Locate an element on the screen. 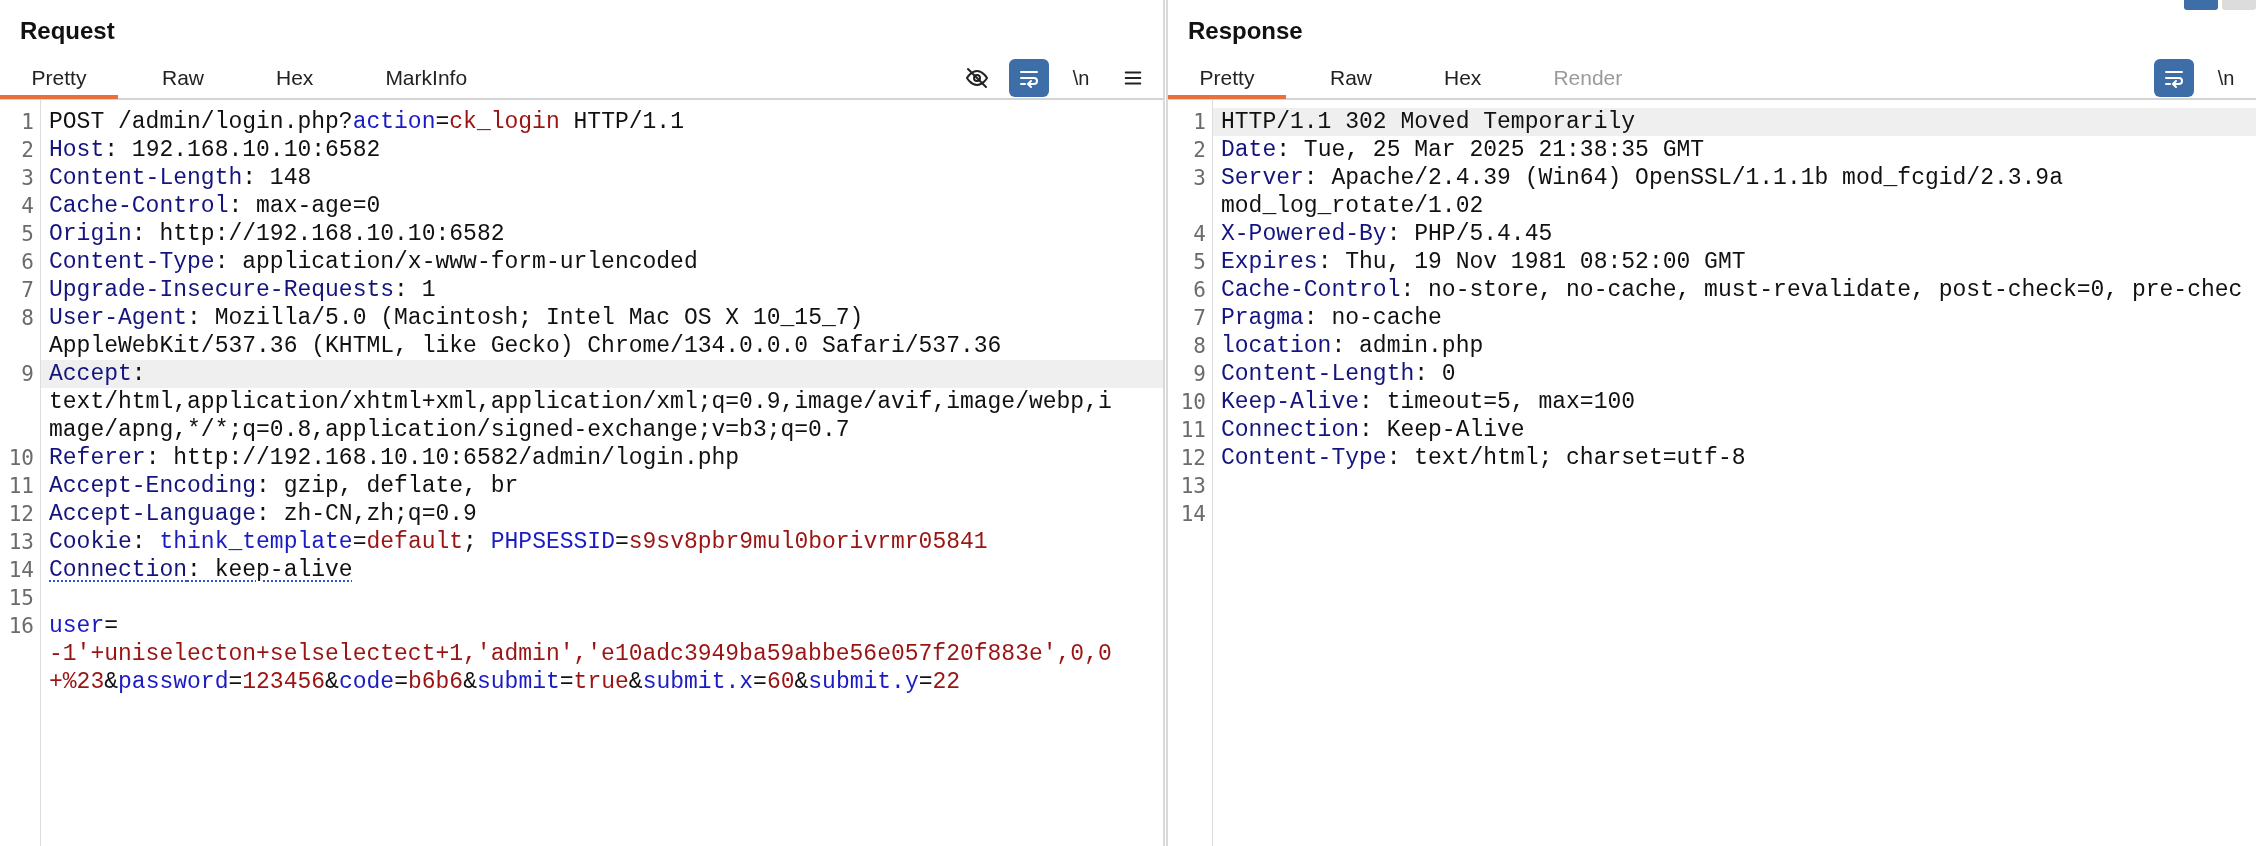  code-line: Keep-Alive: timeout=5, max=100 is located at coordinates (1428, 402).